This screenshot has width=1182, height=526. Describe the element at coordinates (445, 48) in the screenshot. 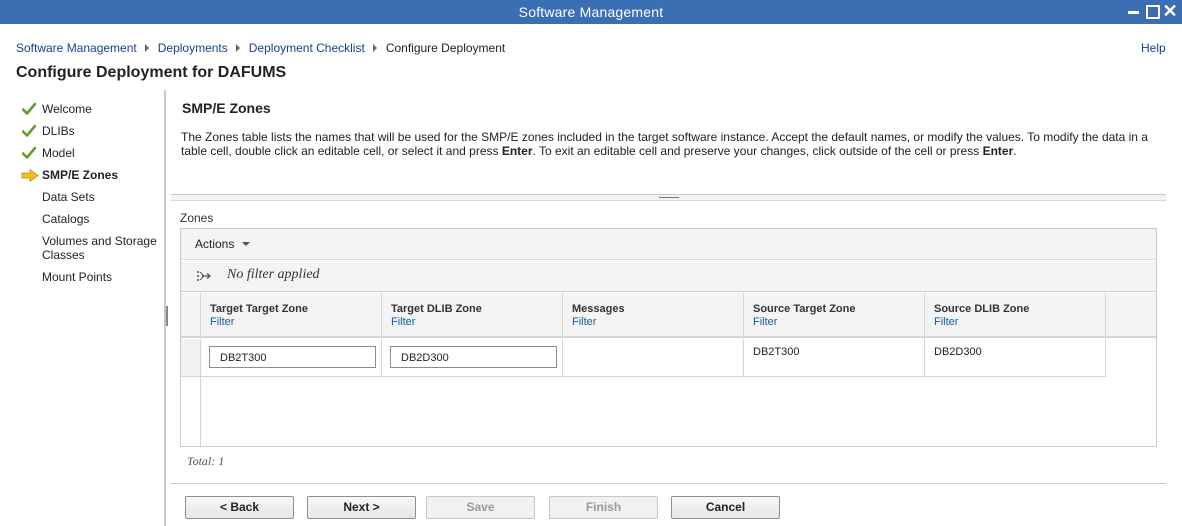

I see `breadcrumb-current: Configure Deployment` at that location.